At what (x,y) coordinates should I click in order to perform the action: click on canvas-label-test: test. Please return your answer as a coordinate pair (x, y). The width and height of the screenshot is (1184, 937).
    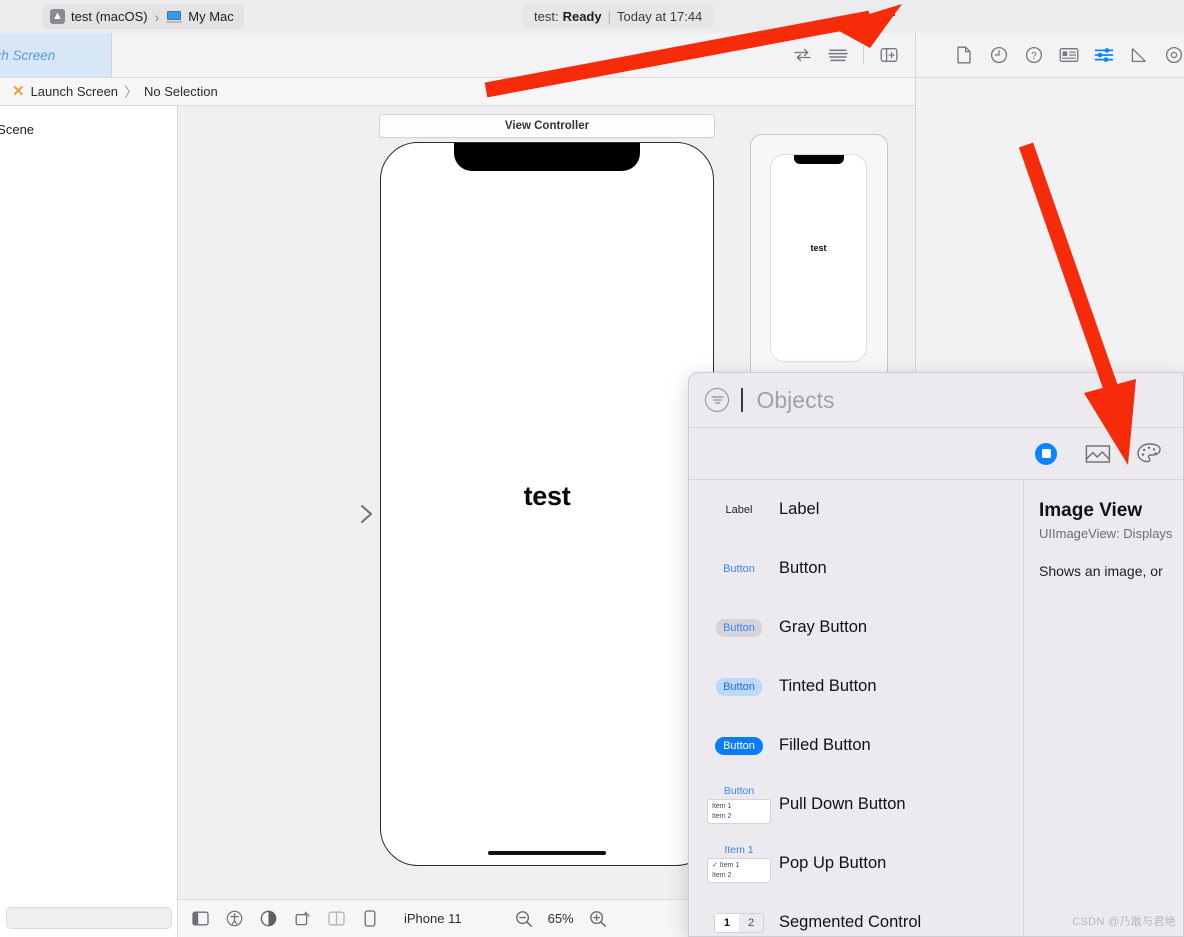
    Looking at the image, I should click on (547, 496).